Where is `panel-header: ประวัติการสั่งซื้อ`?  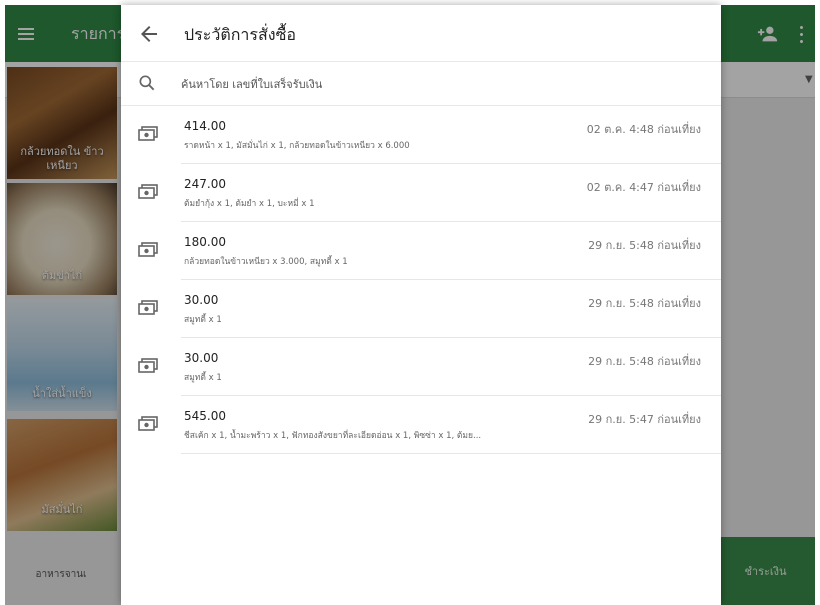
panel-header: ประวัติการสั่งซื้อ is located at coordinates (421, 33).